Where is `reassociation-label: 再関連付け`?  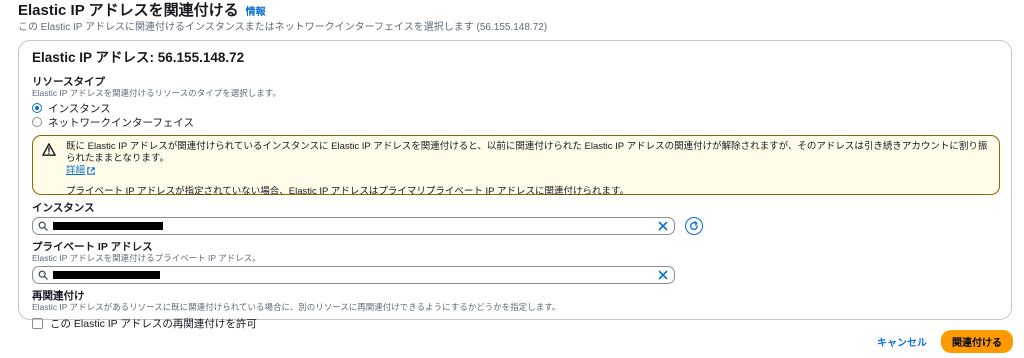
reassociation-label: 再関連付け is located at coordinates (58, 296).